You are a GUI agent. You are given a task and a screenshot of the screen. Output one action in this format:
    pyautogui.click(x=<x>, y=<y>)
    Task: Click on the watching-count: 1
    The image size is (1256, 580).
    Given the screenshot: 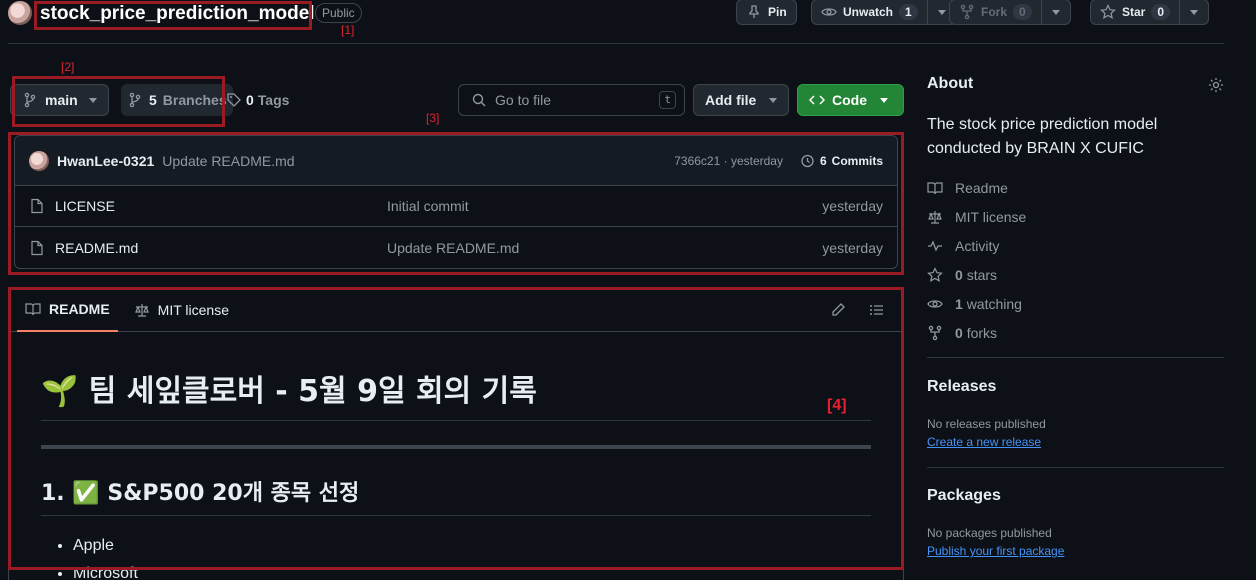 What is the action you would take?
    pyautogui.click(x=959, y=303)
    